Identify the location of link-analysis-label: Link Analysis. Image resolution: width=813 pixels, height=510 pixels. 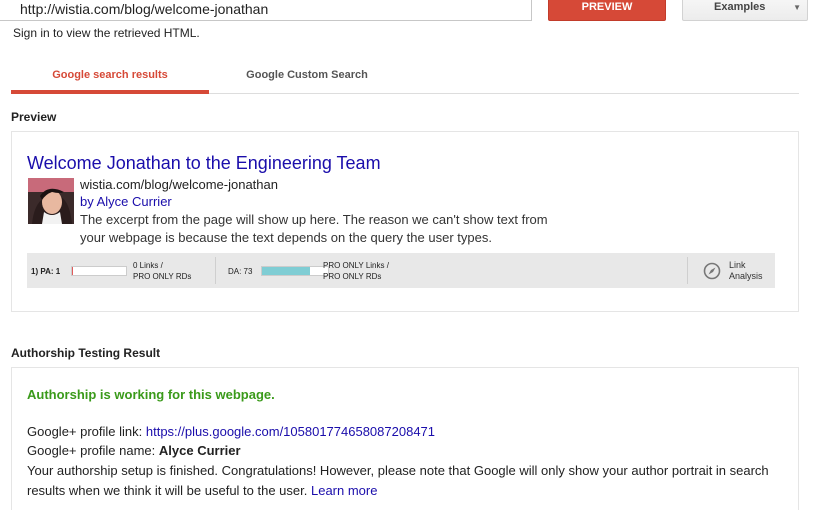
(746, 271).